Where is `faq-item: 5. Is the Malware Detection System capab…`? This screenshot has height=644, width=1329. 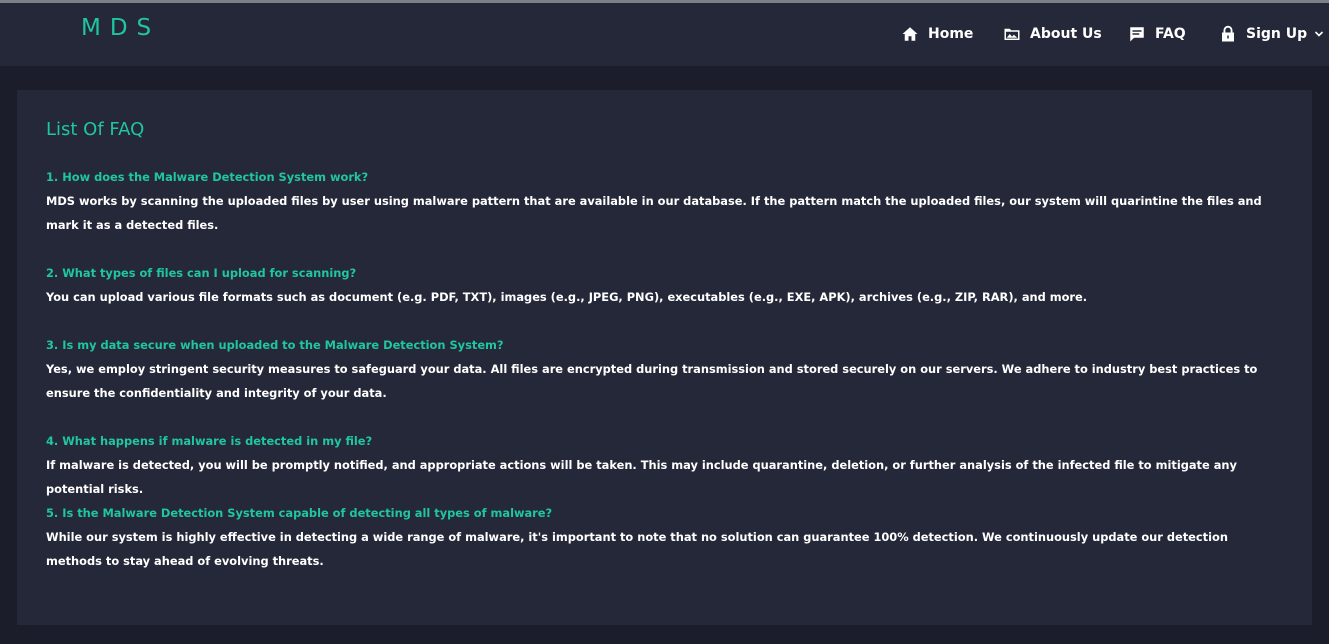 faq-item: 5. Is the Malware Detection System capab… is located at coordinates (656, 537).